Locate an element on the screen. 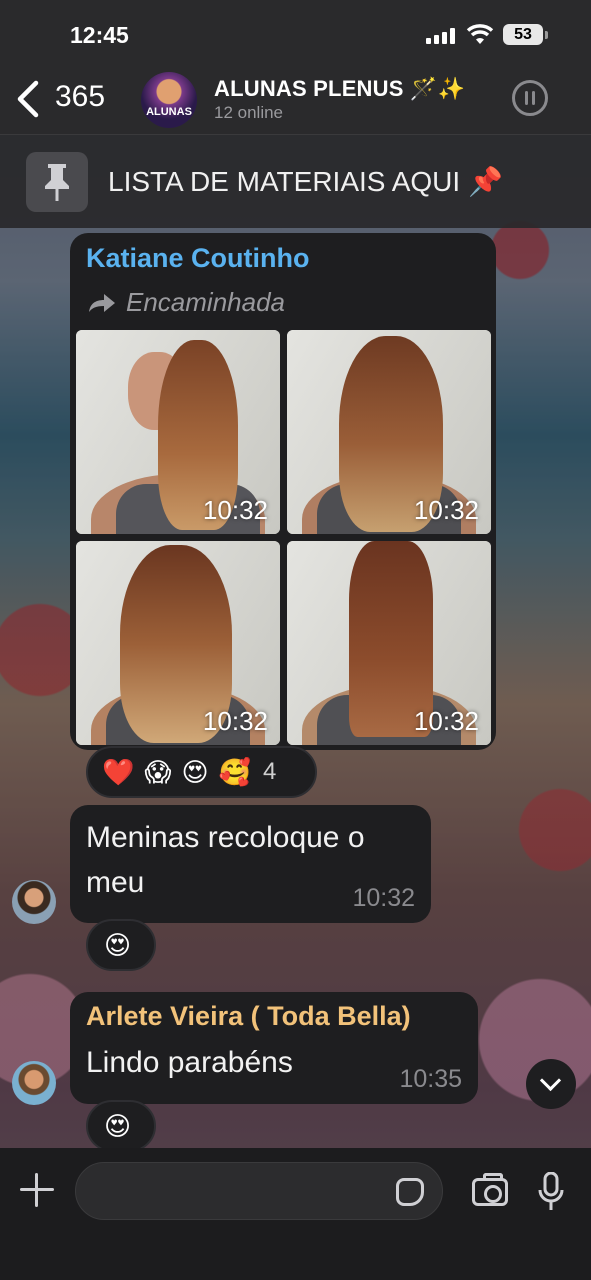  reaction-scream: 😱 is located at coordinates (157, 772).